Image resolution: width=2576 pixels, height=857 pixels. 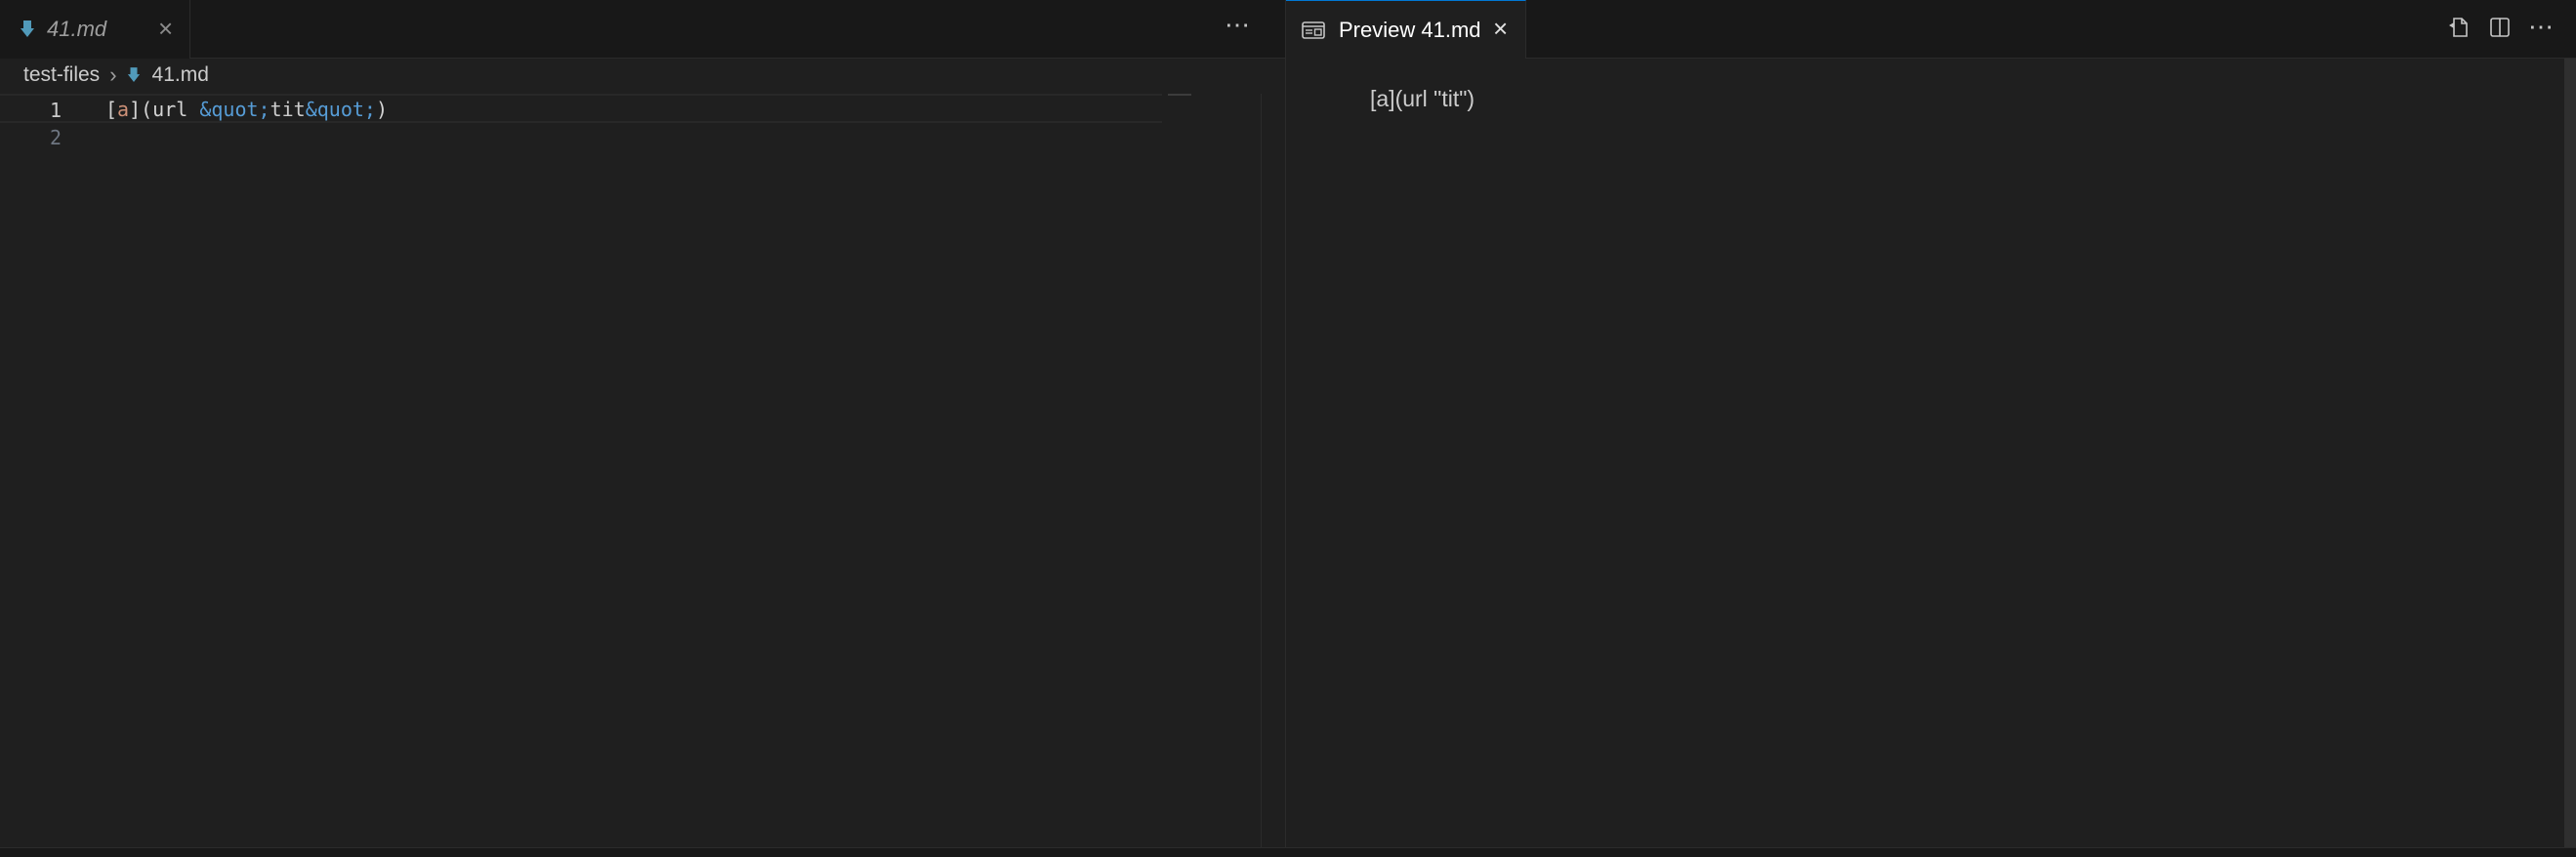 I want to click on minimap, so click(x=1179, y=95).